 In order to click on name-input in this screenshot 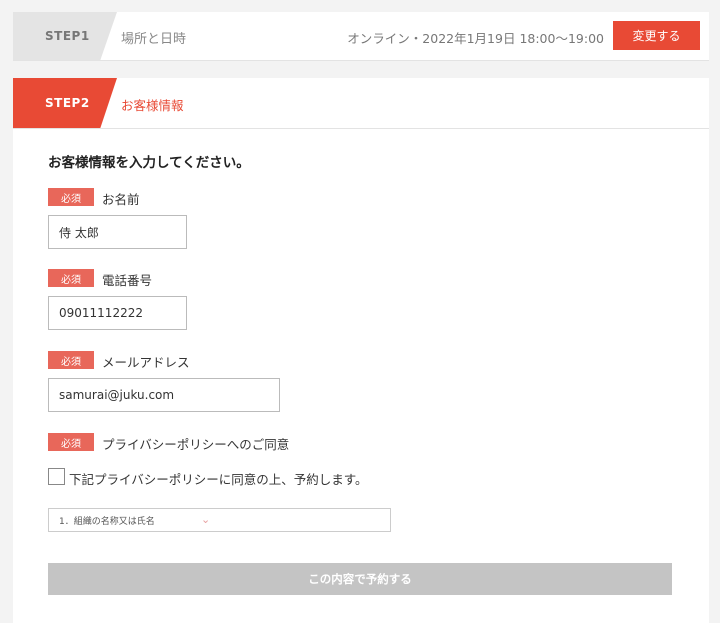, I will do `click(117, 232)`.